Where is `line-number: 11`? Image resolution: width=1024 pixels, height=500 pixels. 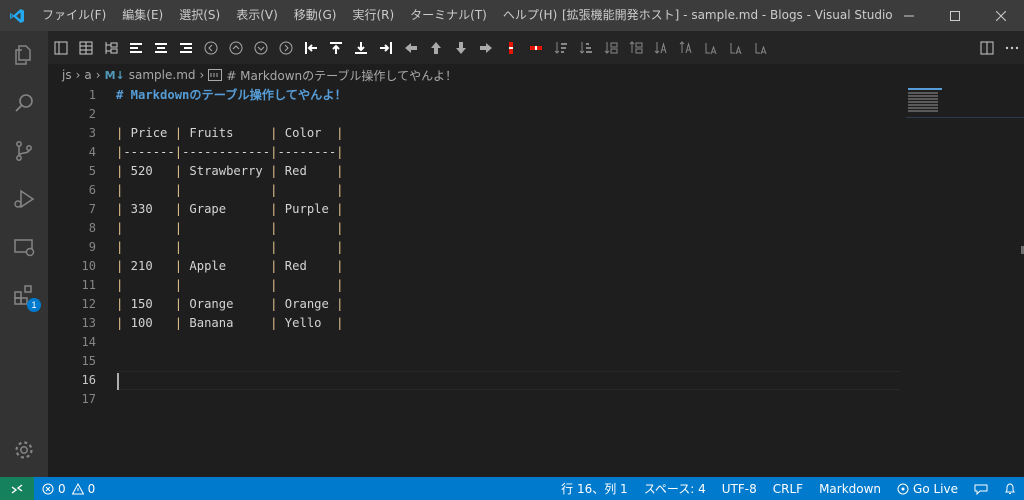
line-number: 11 is located at coordinates (88, 285).